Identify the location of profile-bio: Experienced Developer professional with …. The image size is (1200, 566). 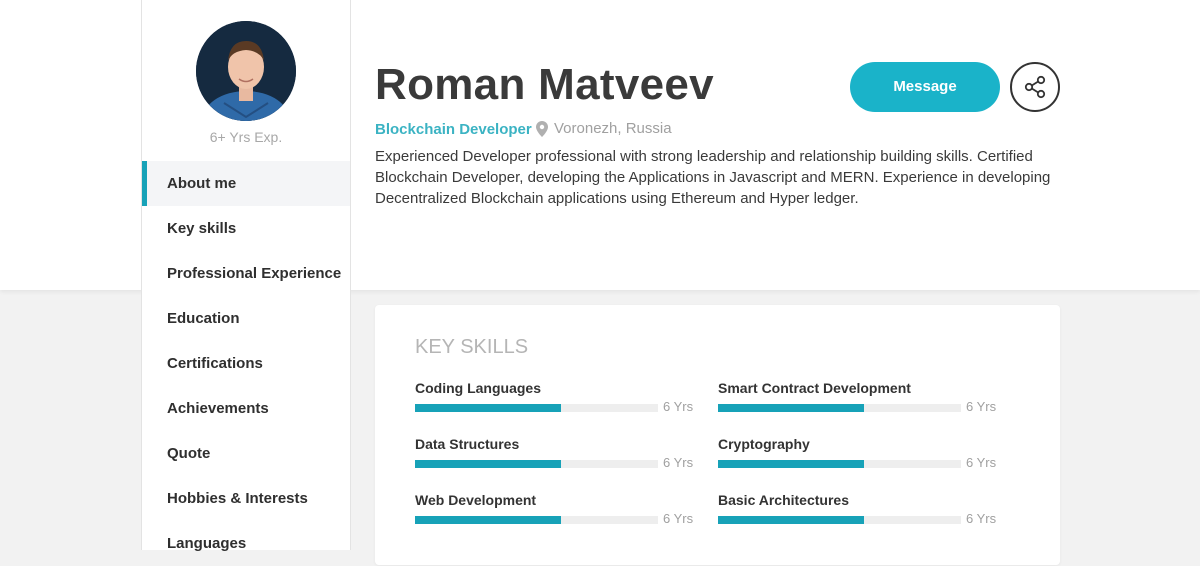
(713, 177).